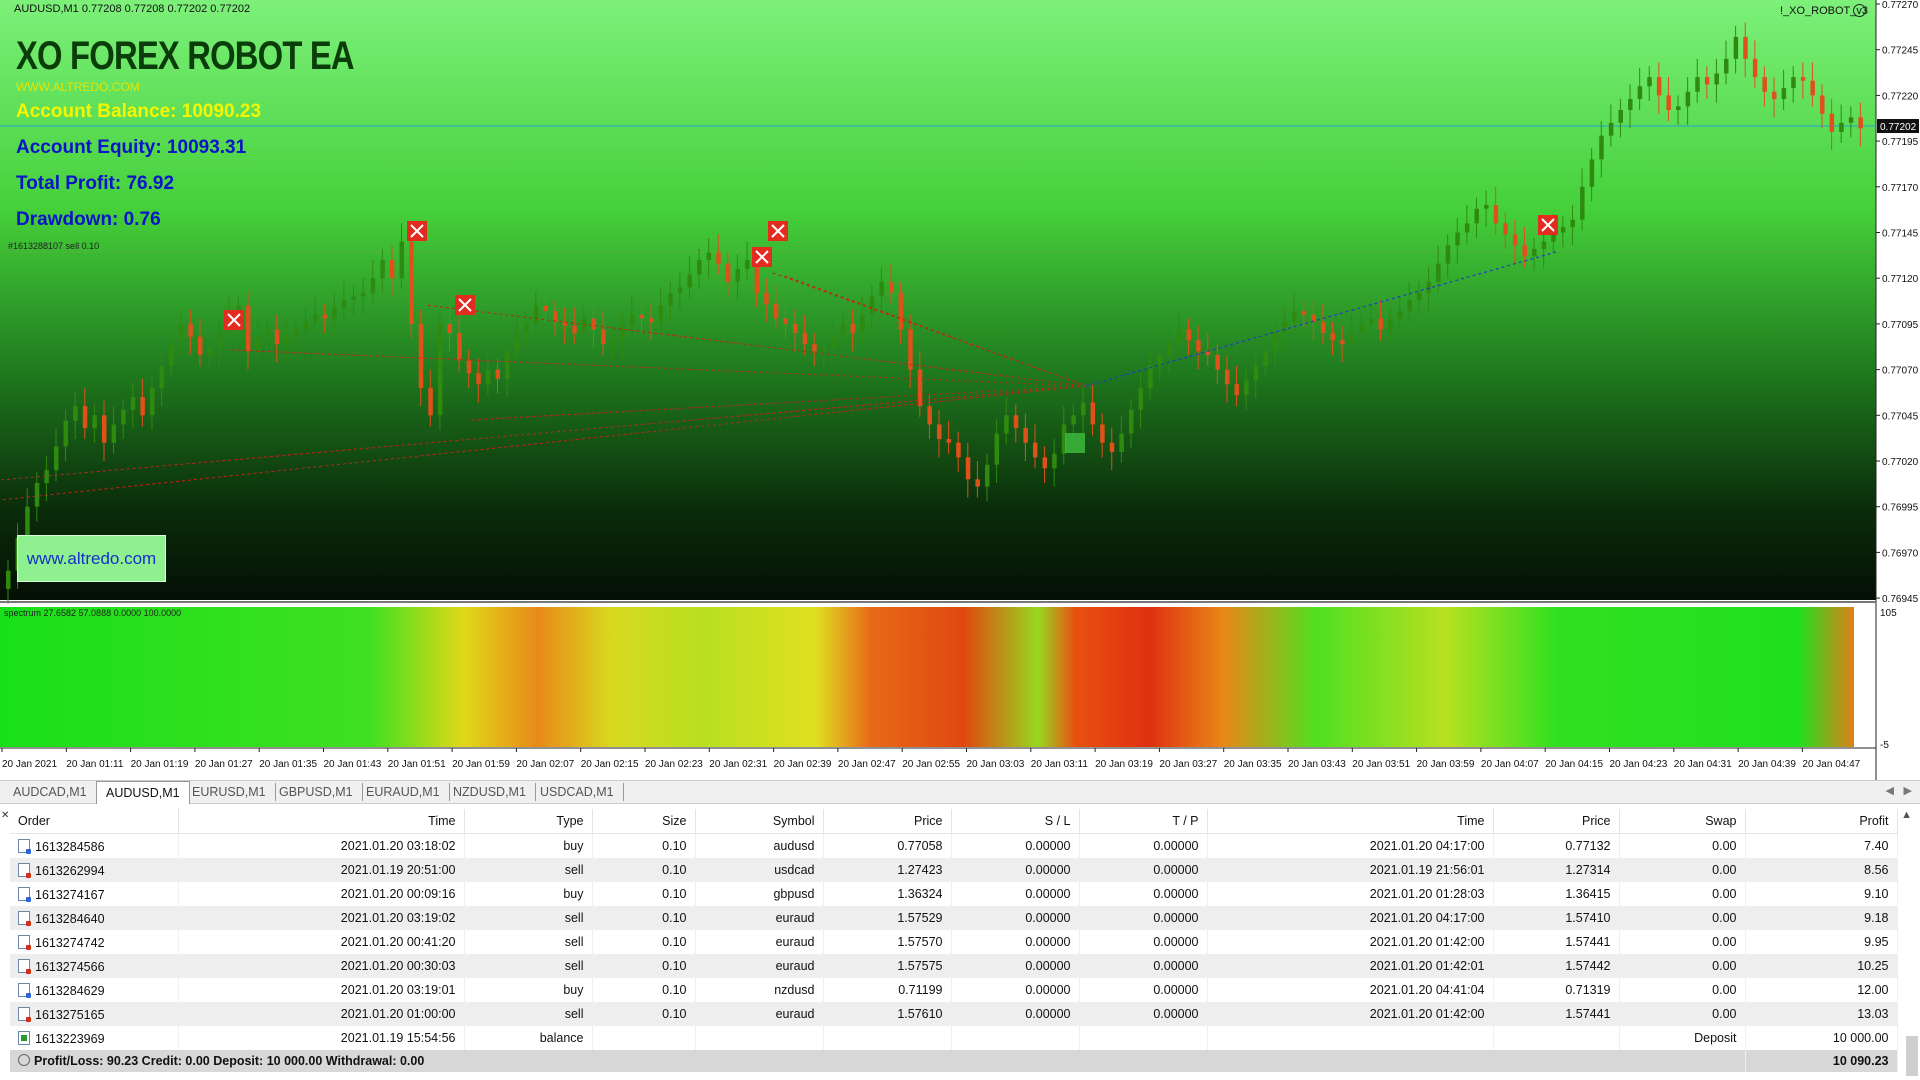  What do you see at coordinates (887, 821) in the screenshot?
I see `col-open-price: Price` at bounding box center [887, 821].